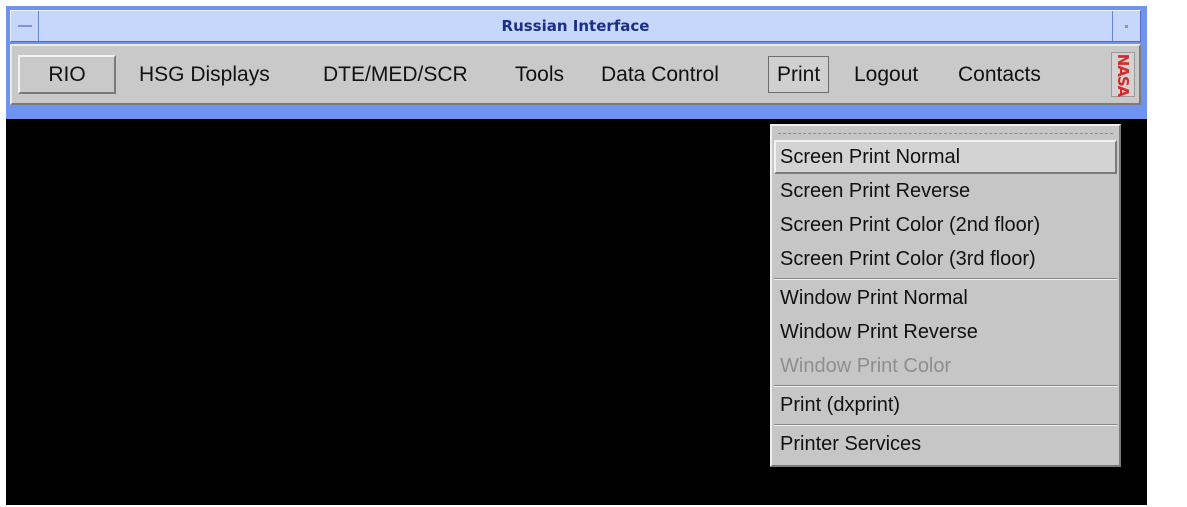 The image size is (1187, 507). Describe the element at coordinates (945, 157) in the screenshot. I see `menu-item-screen-print-normal: Screen Print Normal` at that location.